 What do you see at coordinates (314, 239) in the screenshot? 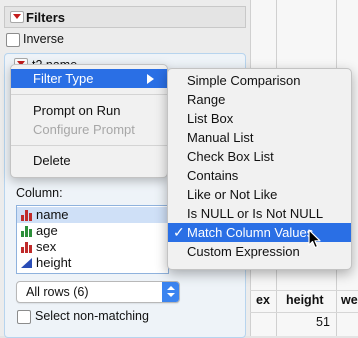
I see `mouse-cursor-icon` at bounding box center [314, 239].